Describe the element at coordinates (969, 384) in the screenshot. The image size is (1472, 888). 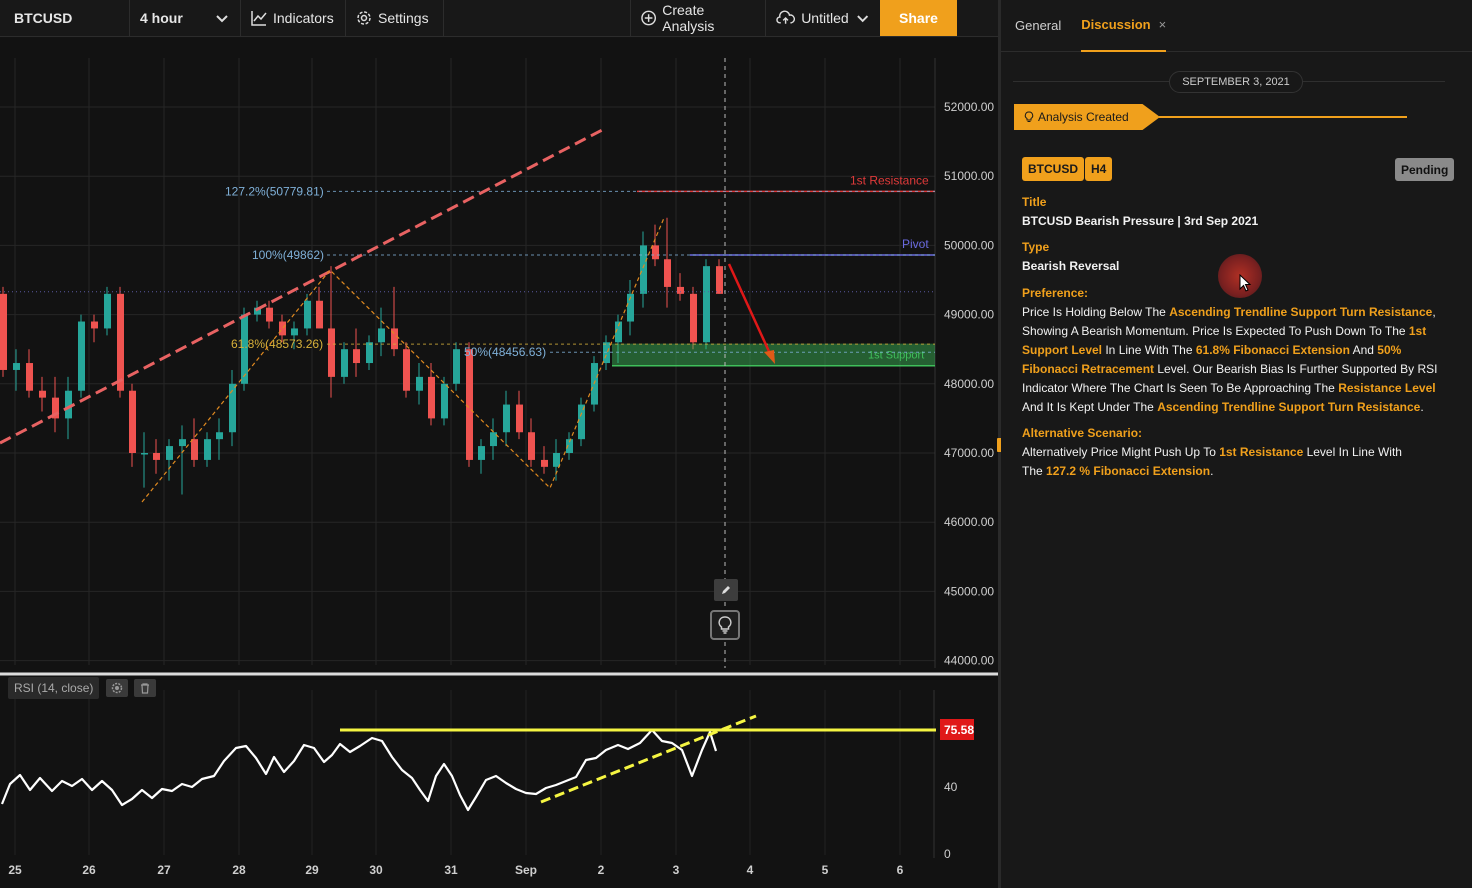
I see `price-axis-label: 48000.00` at that location.